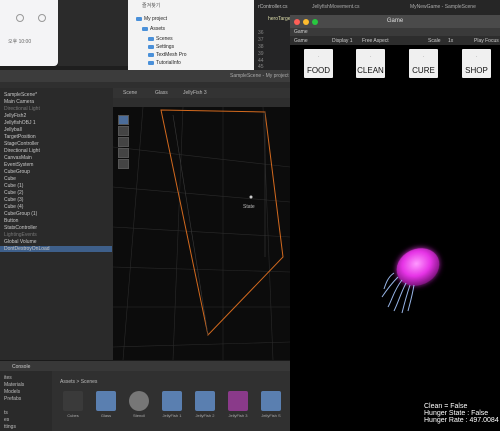 This screenshot has height=431, width=500. I want to click on asset-tile: JellyFish 1, so click(172, 404).